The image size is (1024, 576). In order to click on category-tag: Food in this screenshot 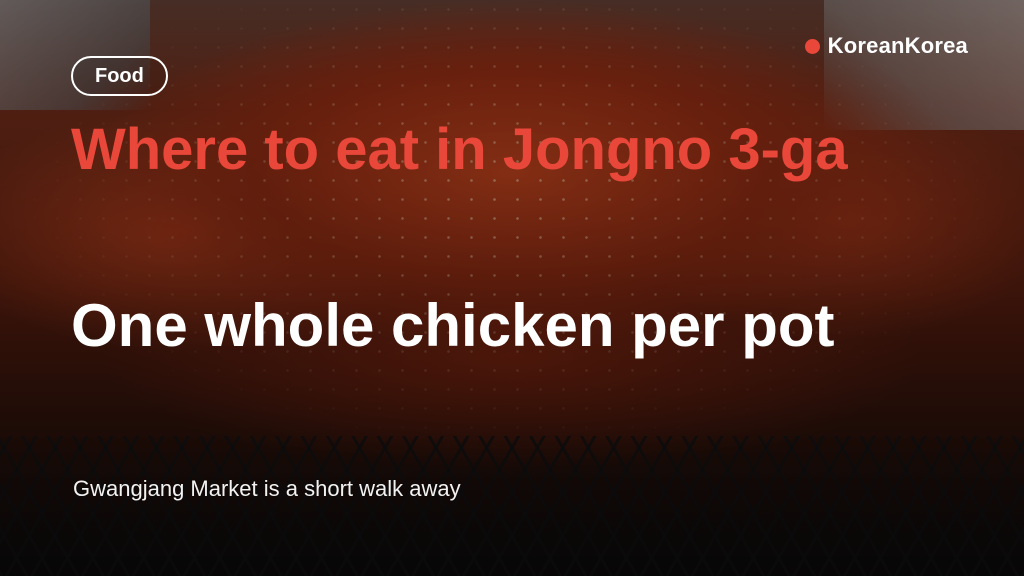, I will do `click(119, 76)`.